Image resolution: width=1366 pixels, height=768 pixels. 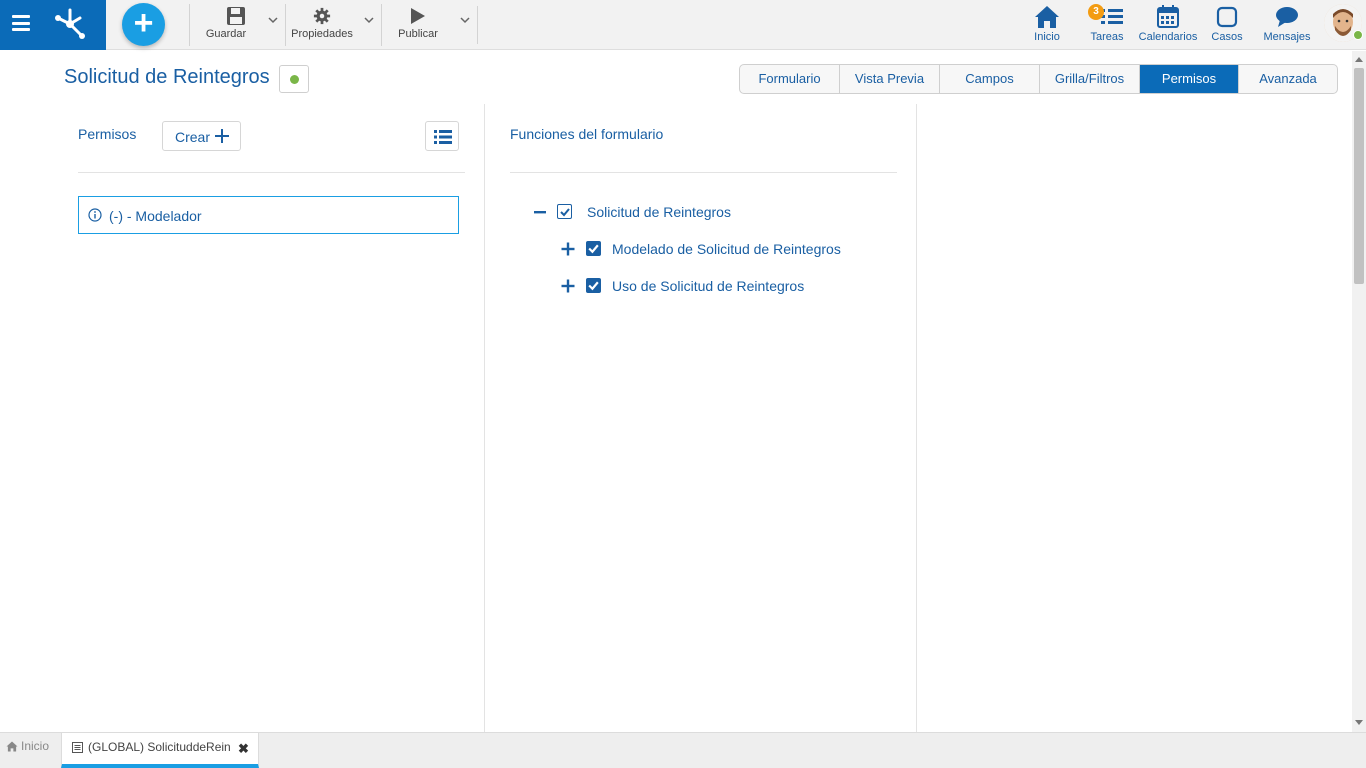 I want to click on deyel-logo-icon, so click(x=70, y=24).